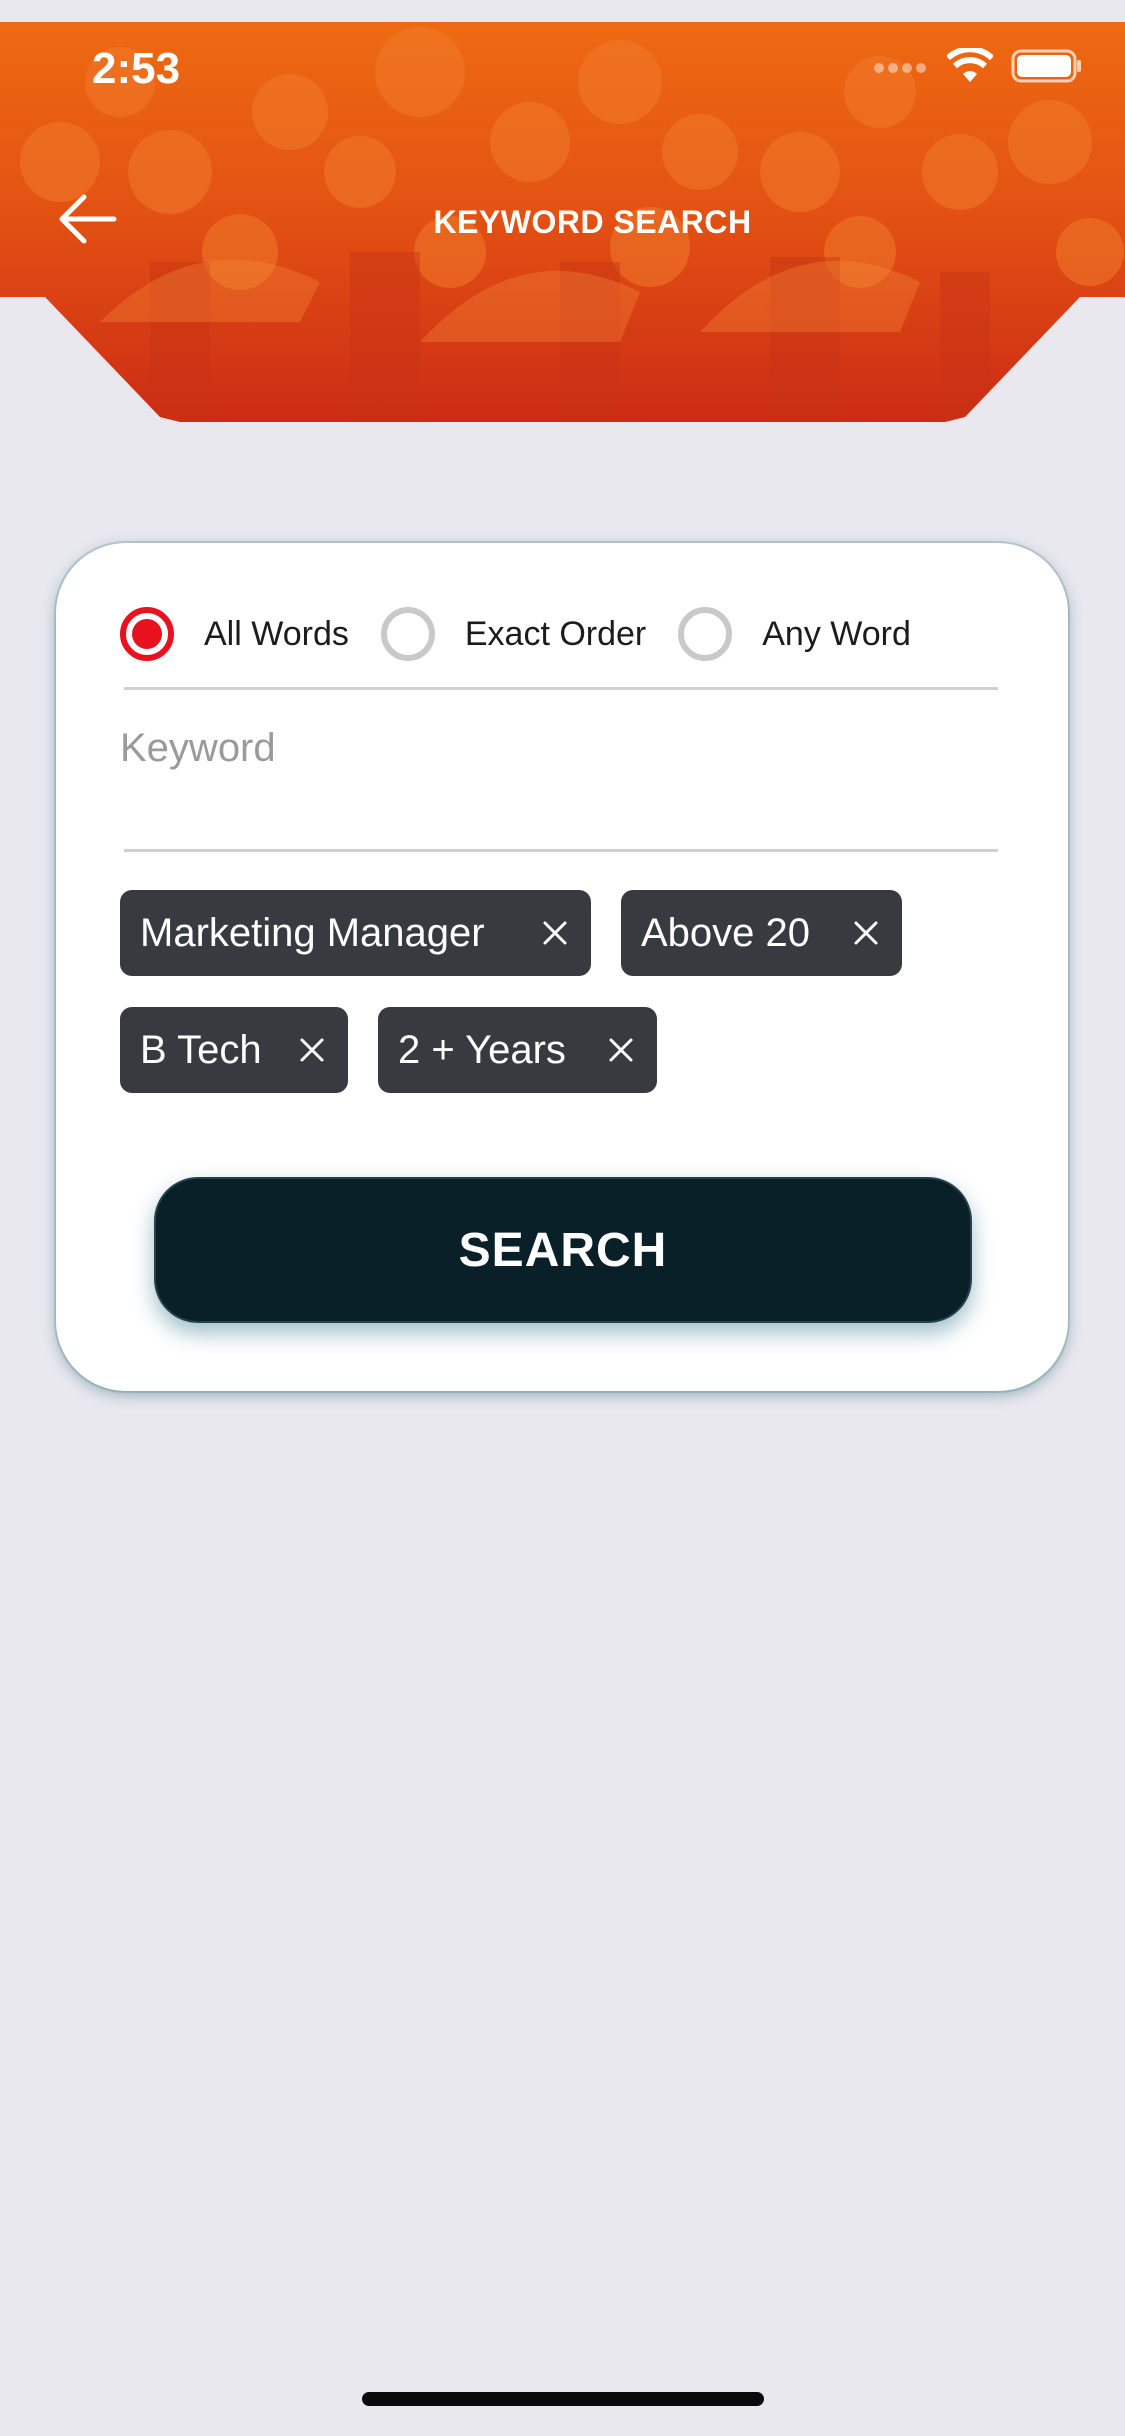 This screenshot has height=2436, width=1125. Describe the element at coordinates (726, 932) in the screenshot. I see `chip-label: Above 20` at that location.